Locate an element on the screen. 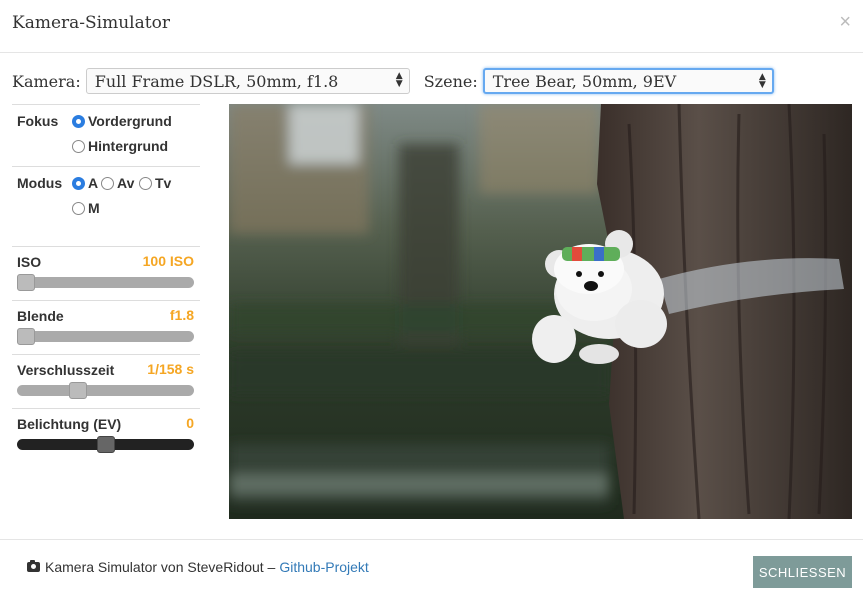 This screenshot has height=596, width=863. aperture-slider is located at coordinates (105, 336).